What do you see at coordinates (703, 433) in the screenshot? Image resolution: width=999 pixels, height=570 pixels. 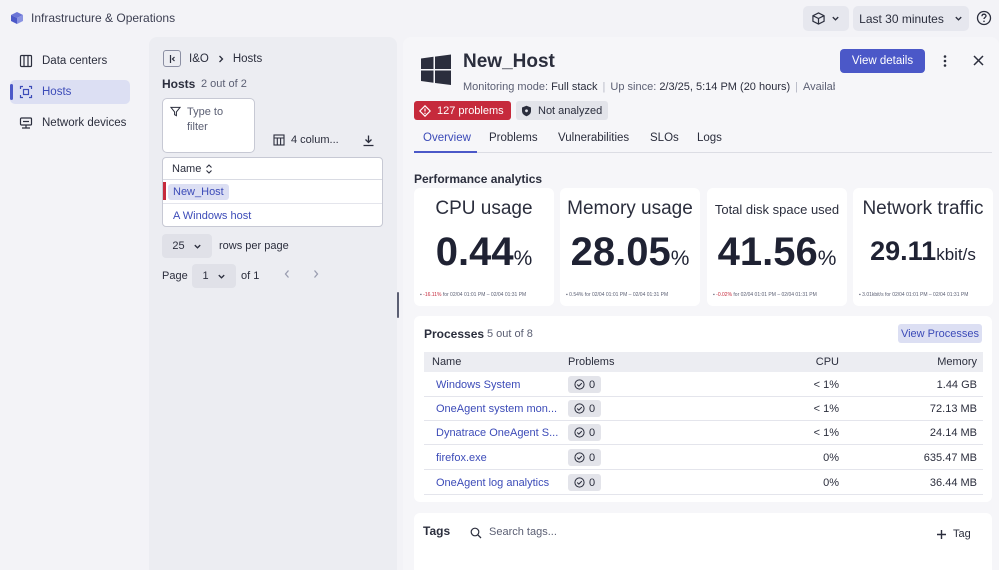 I see `table-row: Dynatrace OneAgent S... 0 < 1% 24.14 MB` at bounding box center [703, 433].